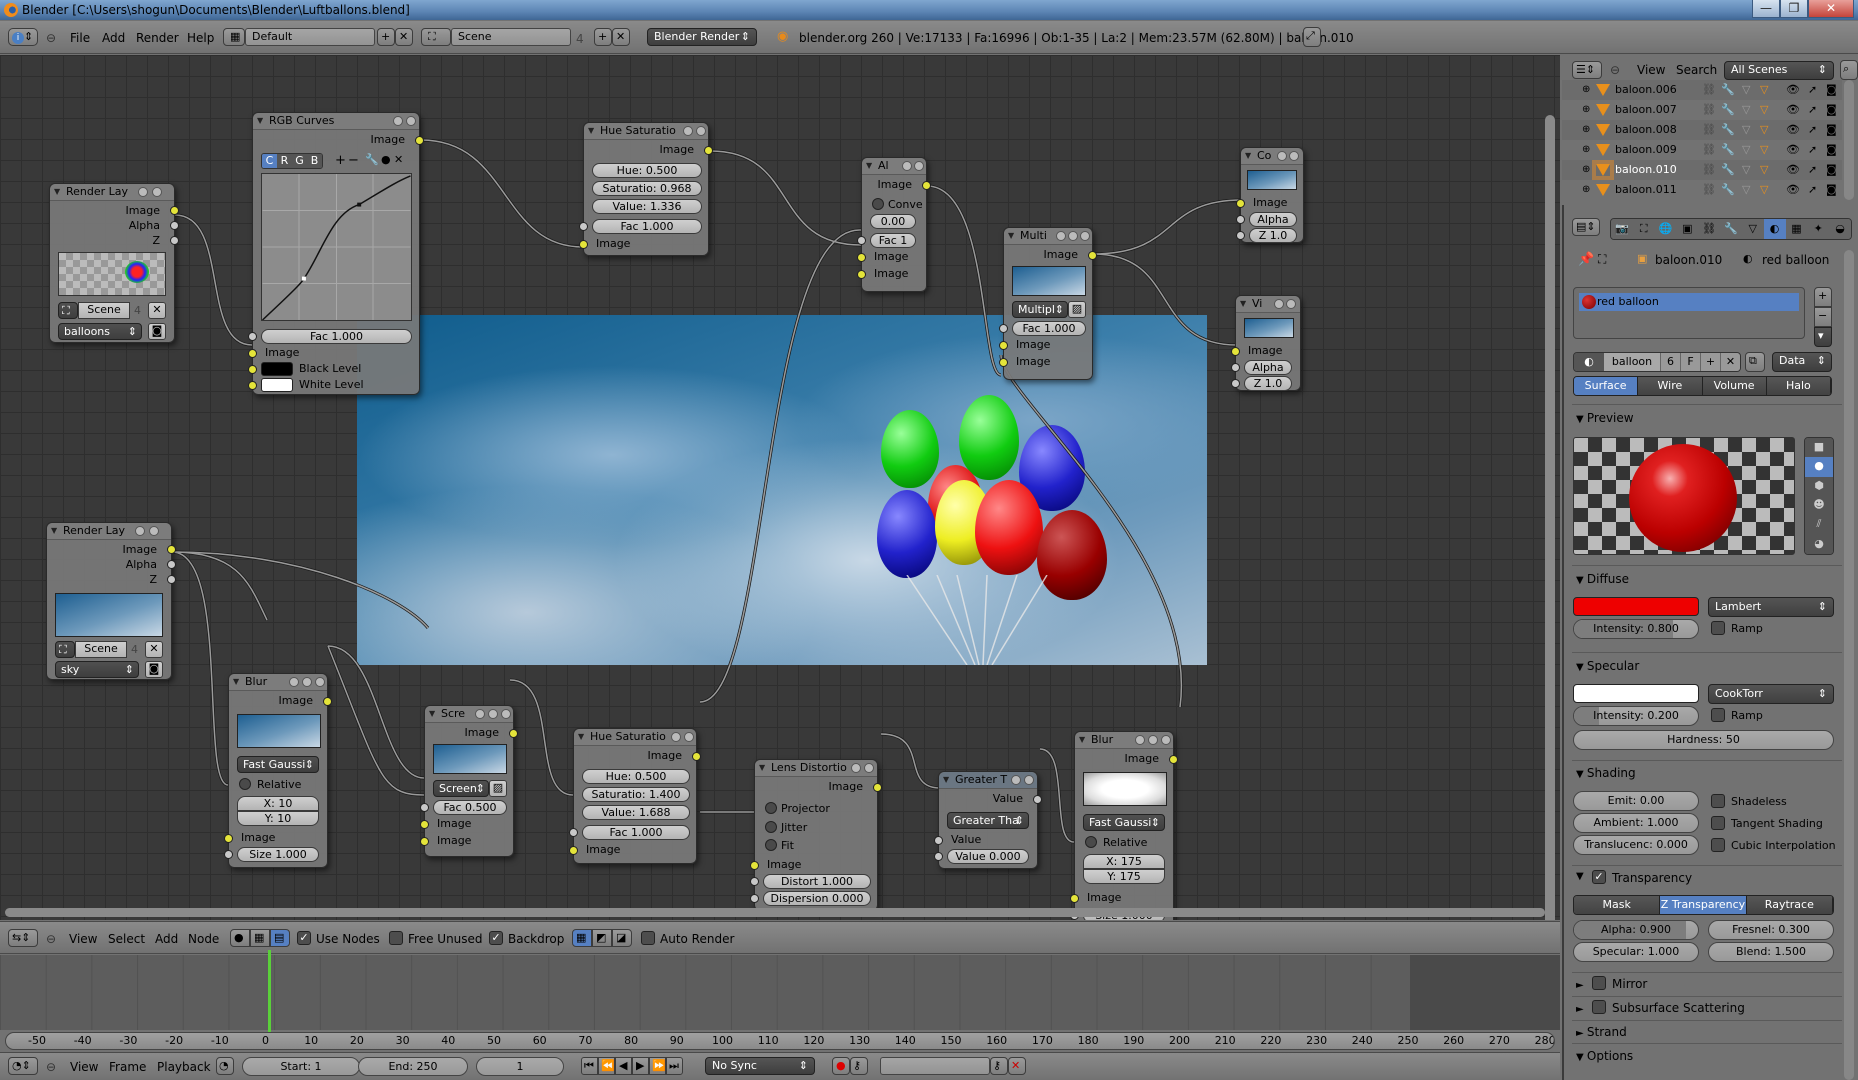 The width and height of the screenshot is (1858, 1080). What do you see at coordinates (1771, 694) in the screenshot?
I see `specular-shader-select: CookTorr ⇕` at bounding box center [1771, 694].